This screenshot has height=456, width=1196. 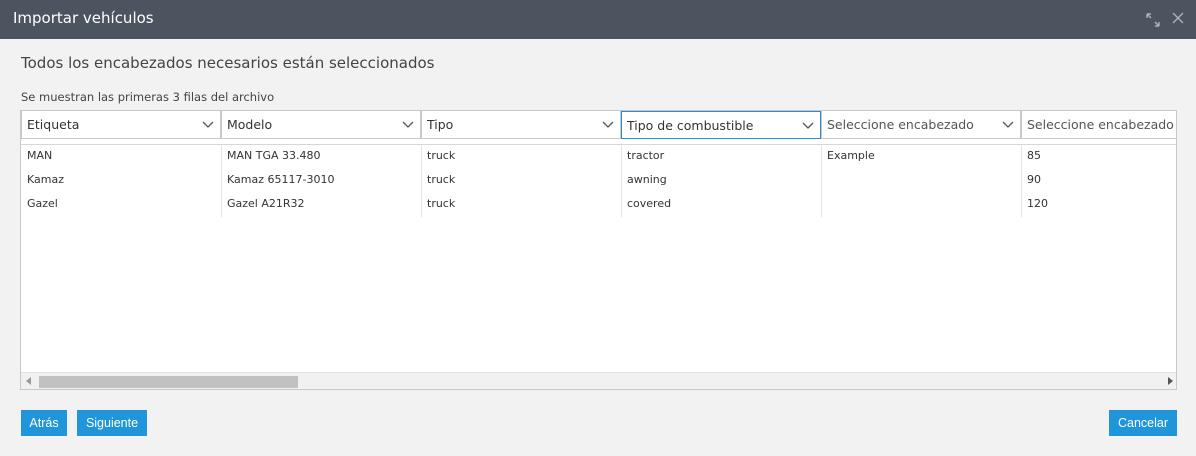 I want to click on table-cell: Kamaz, so click(x=45, y=179).